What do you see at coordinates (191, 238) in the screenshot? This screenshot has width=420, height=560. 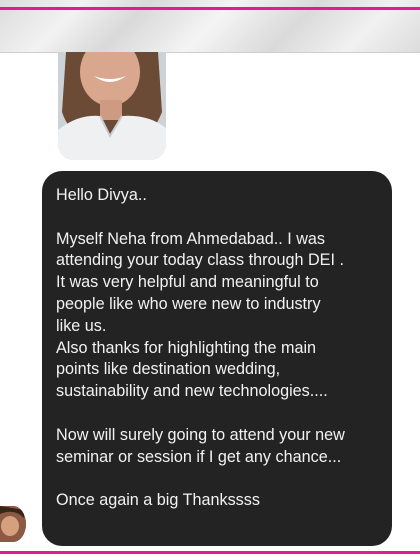 I see `message-line: Myself Neha from Ahmedabad.. I was` at bounding box center [191, 238].